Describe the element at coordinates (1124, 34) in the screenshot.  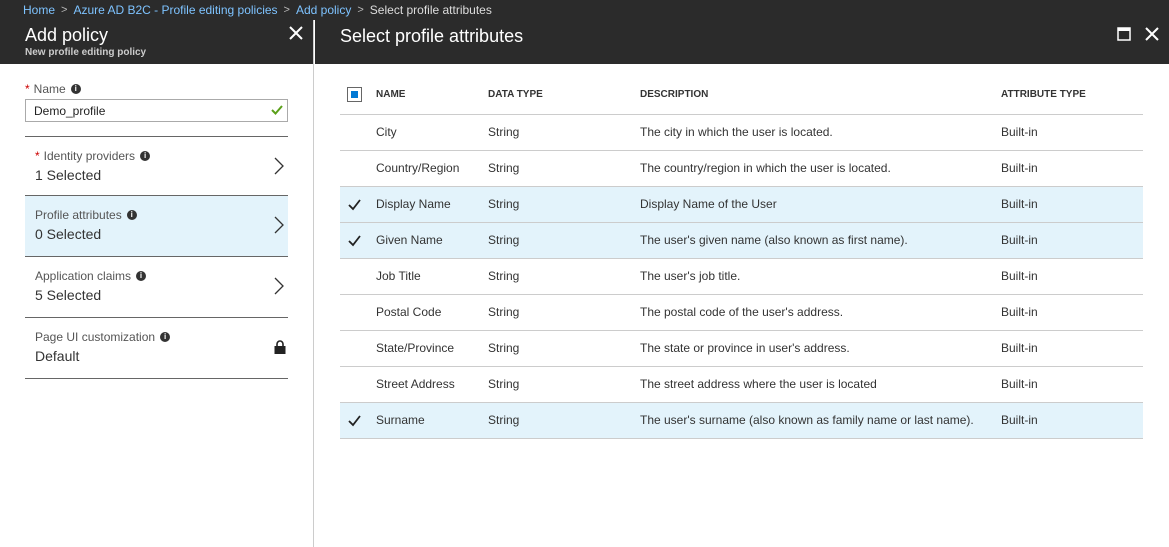
I see `maximize-icon` at that location.